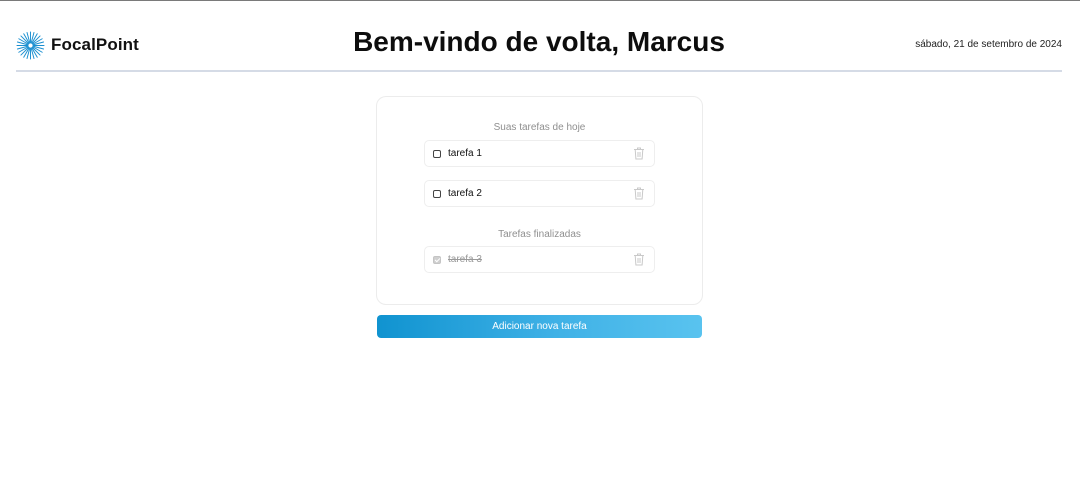  What do you see at coordinates (988, 44) in the screenshot?
I see `current-date: sábado, 21 de setembro de 2024` at bounding box center [988, 44].